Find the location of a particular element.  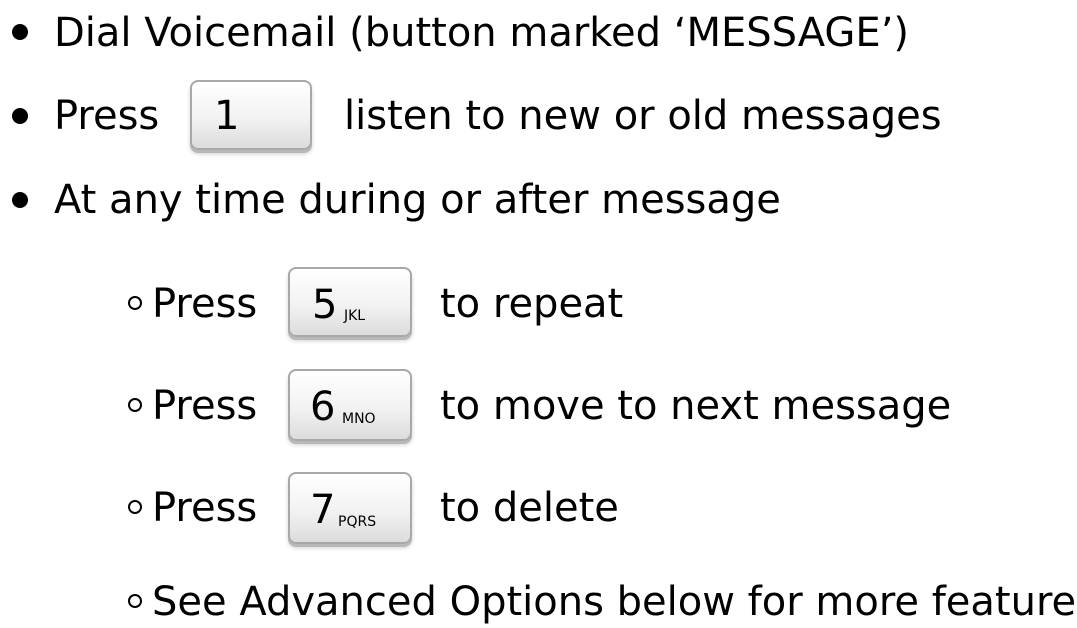

item-press-label: Press is located at coordinates (107, 116).